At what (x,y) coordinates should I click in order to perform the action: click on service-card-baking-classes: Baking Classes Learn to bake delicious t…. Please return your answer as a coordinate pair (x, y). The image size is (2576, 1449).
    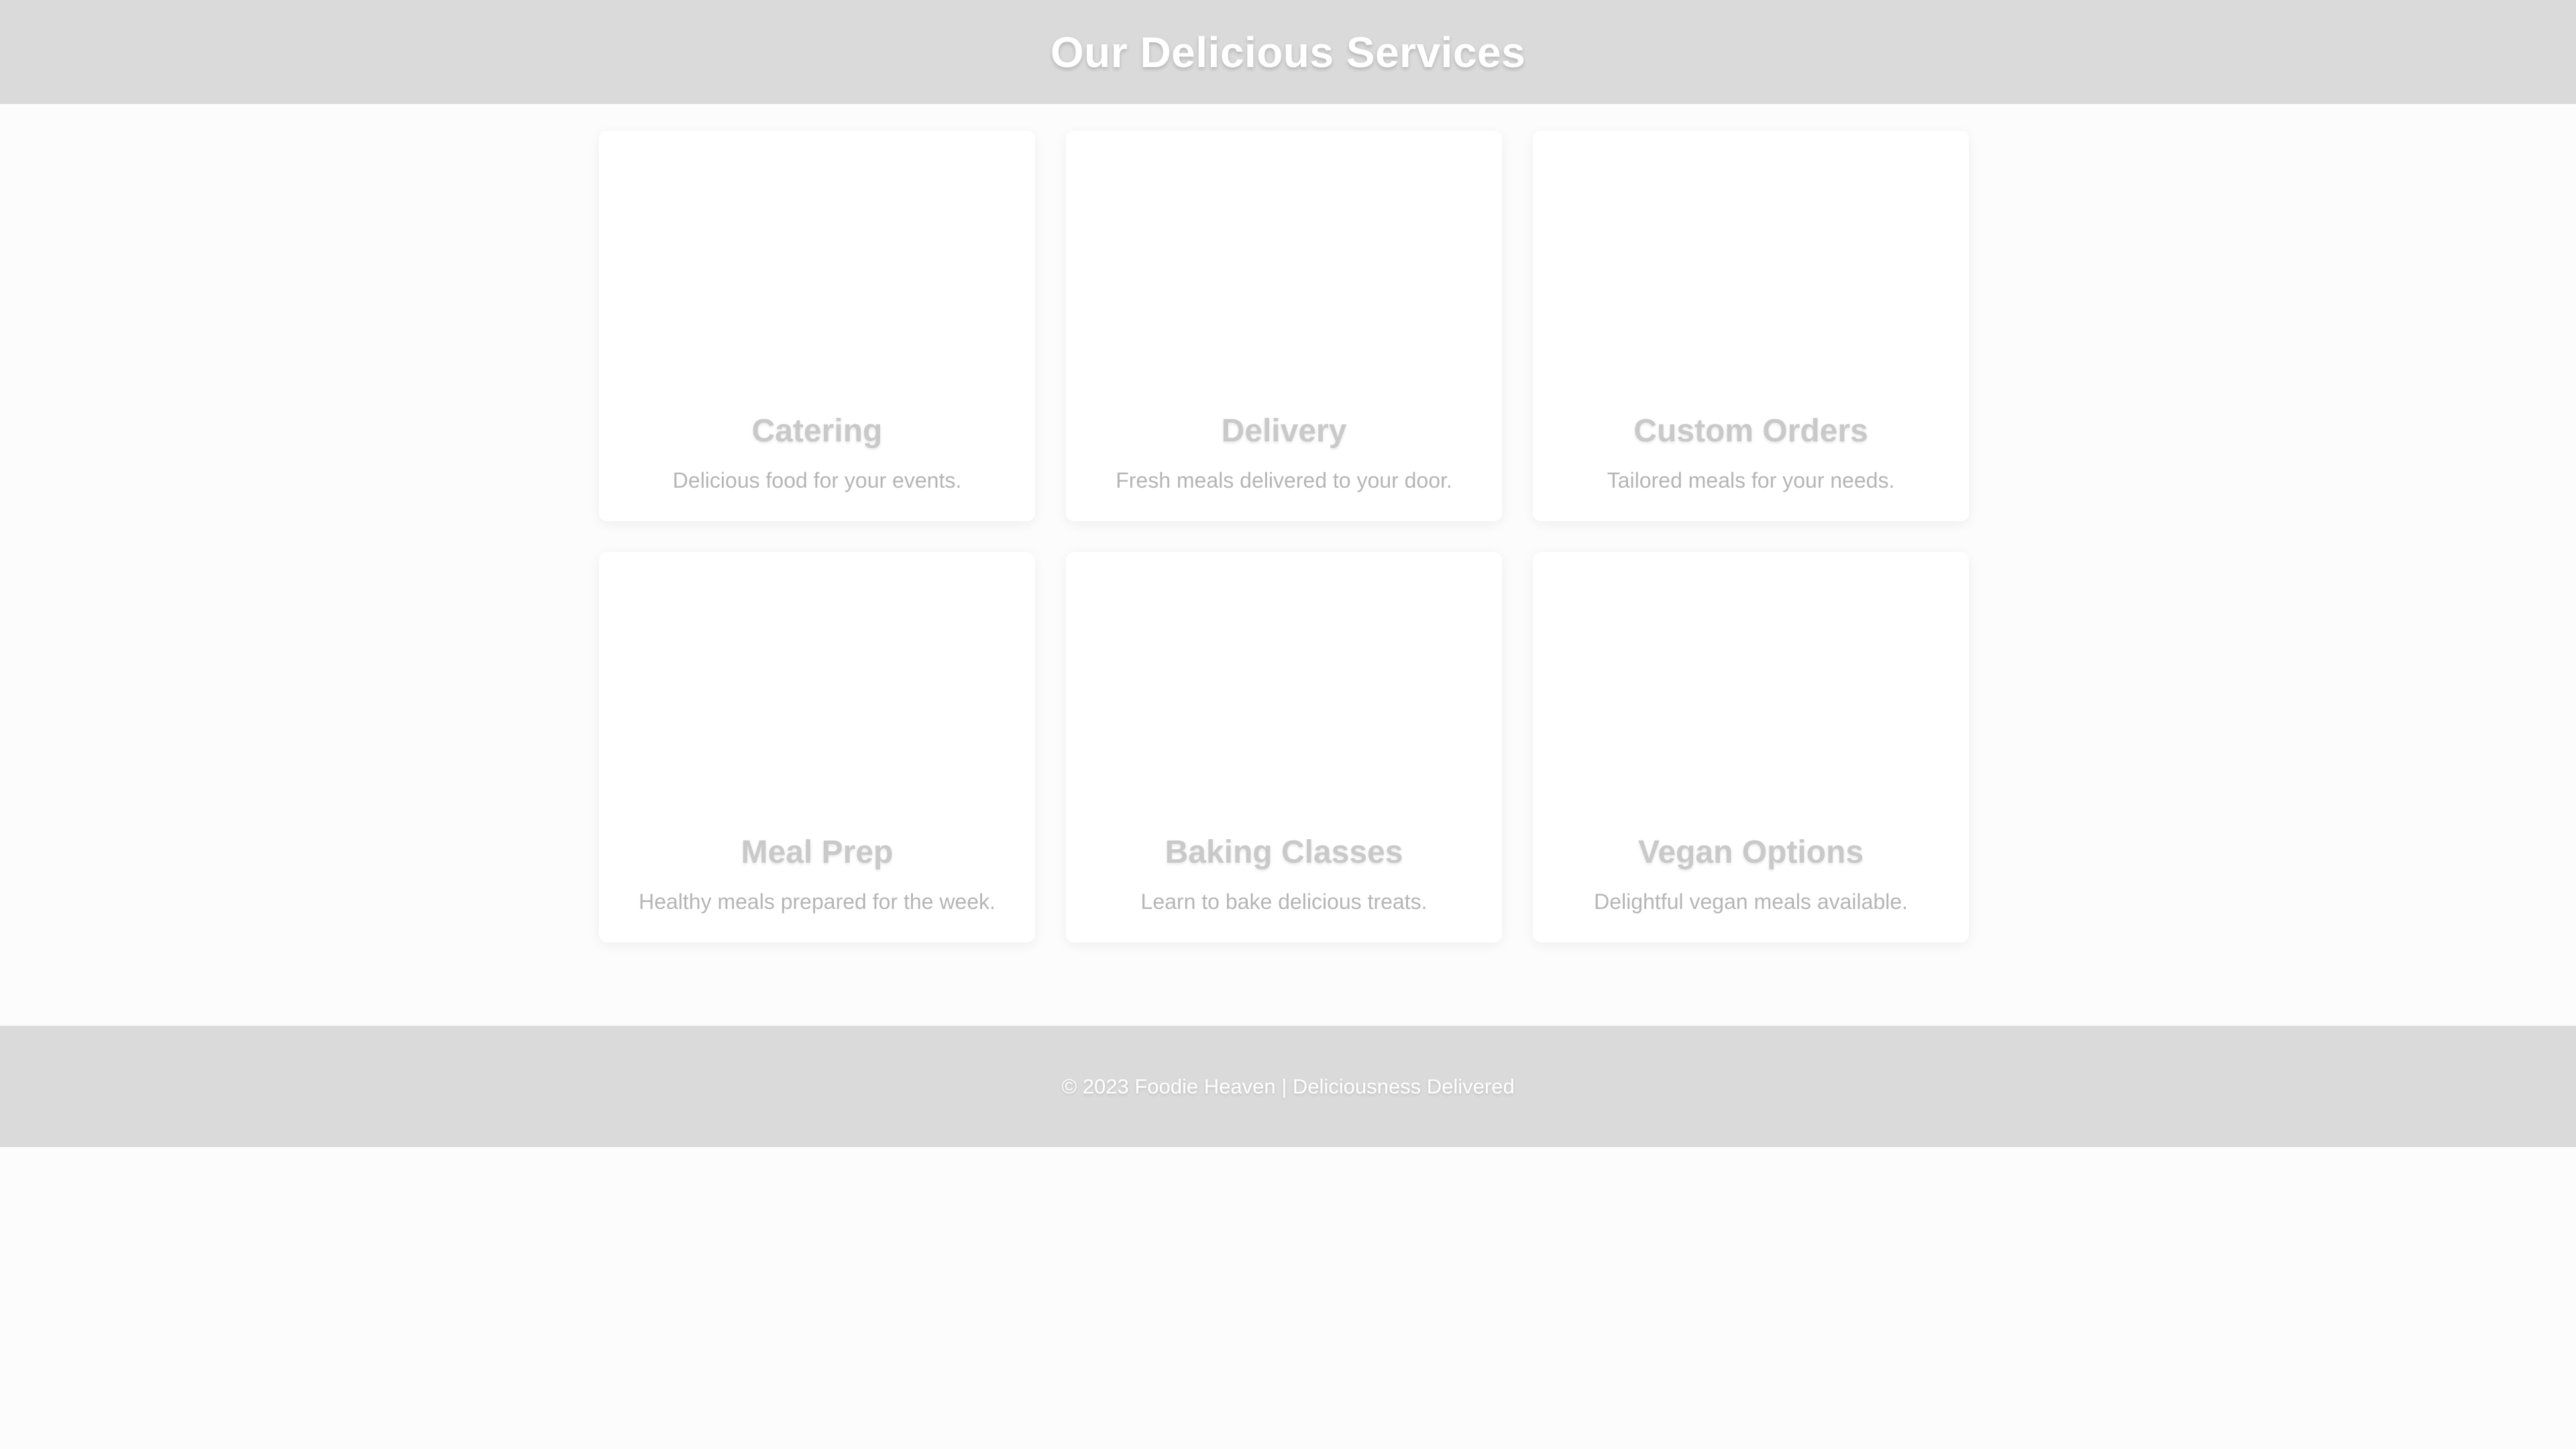
    Looking at the image, I should click on (1284, 747).